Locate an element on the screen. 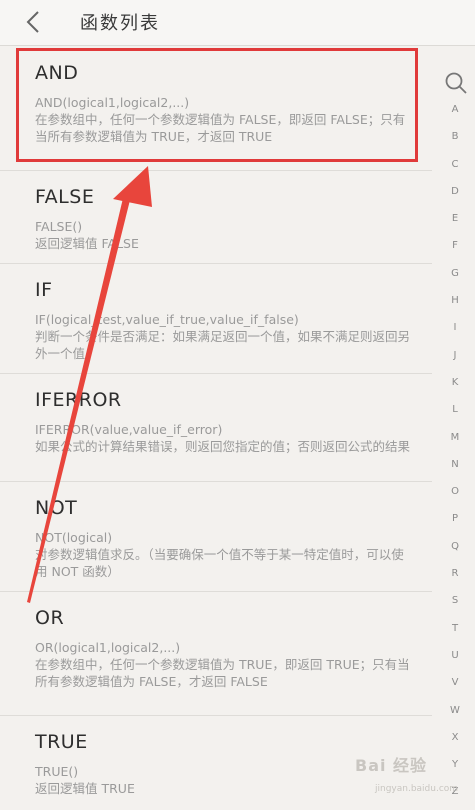 Image resolution: width=475 pixels, height=810 pixels. function-description: 返回逻辑值 TRUE is located at coordinates (85, 788).